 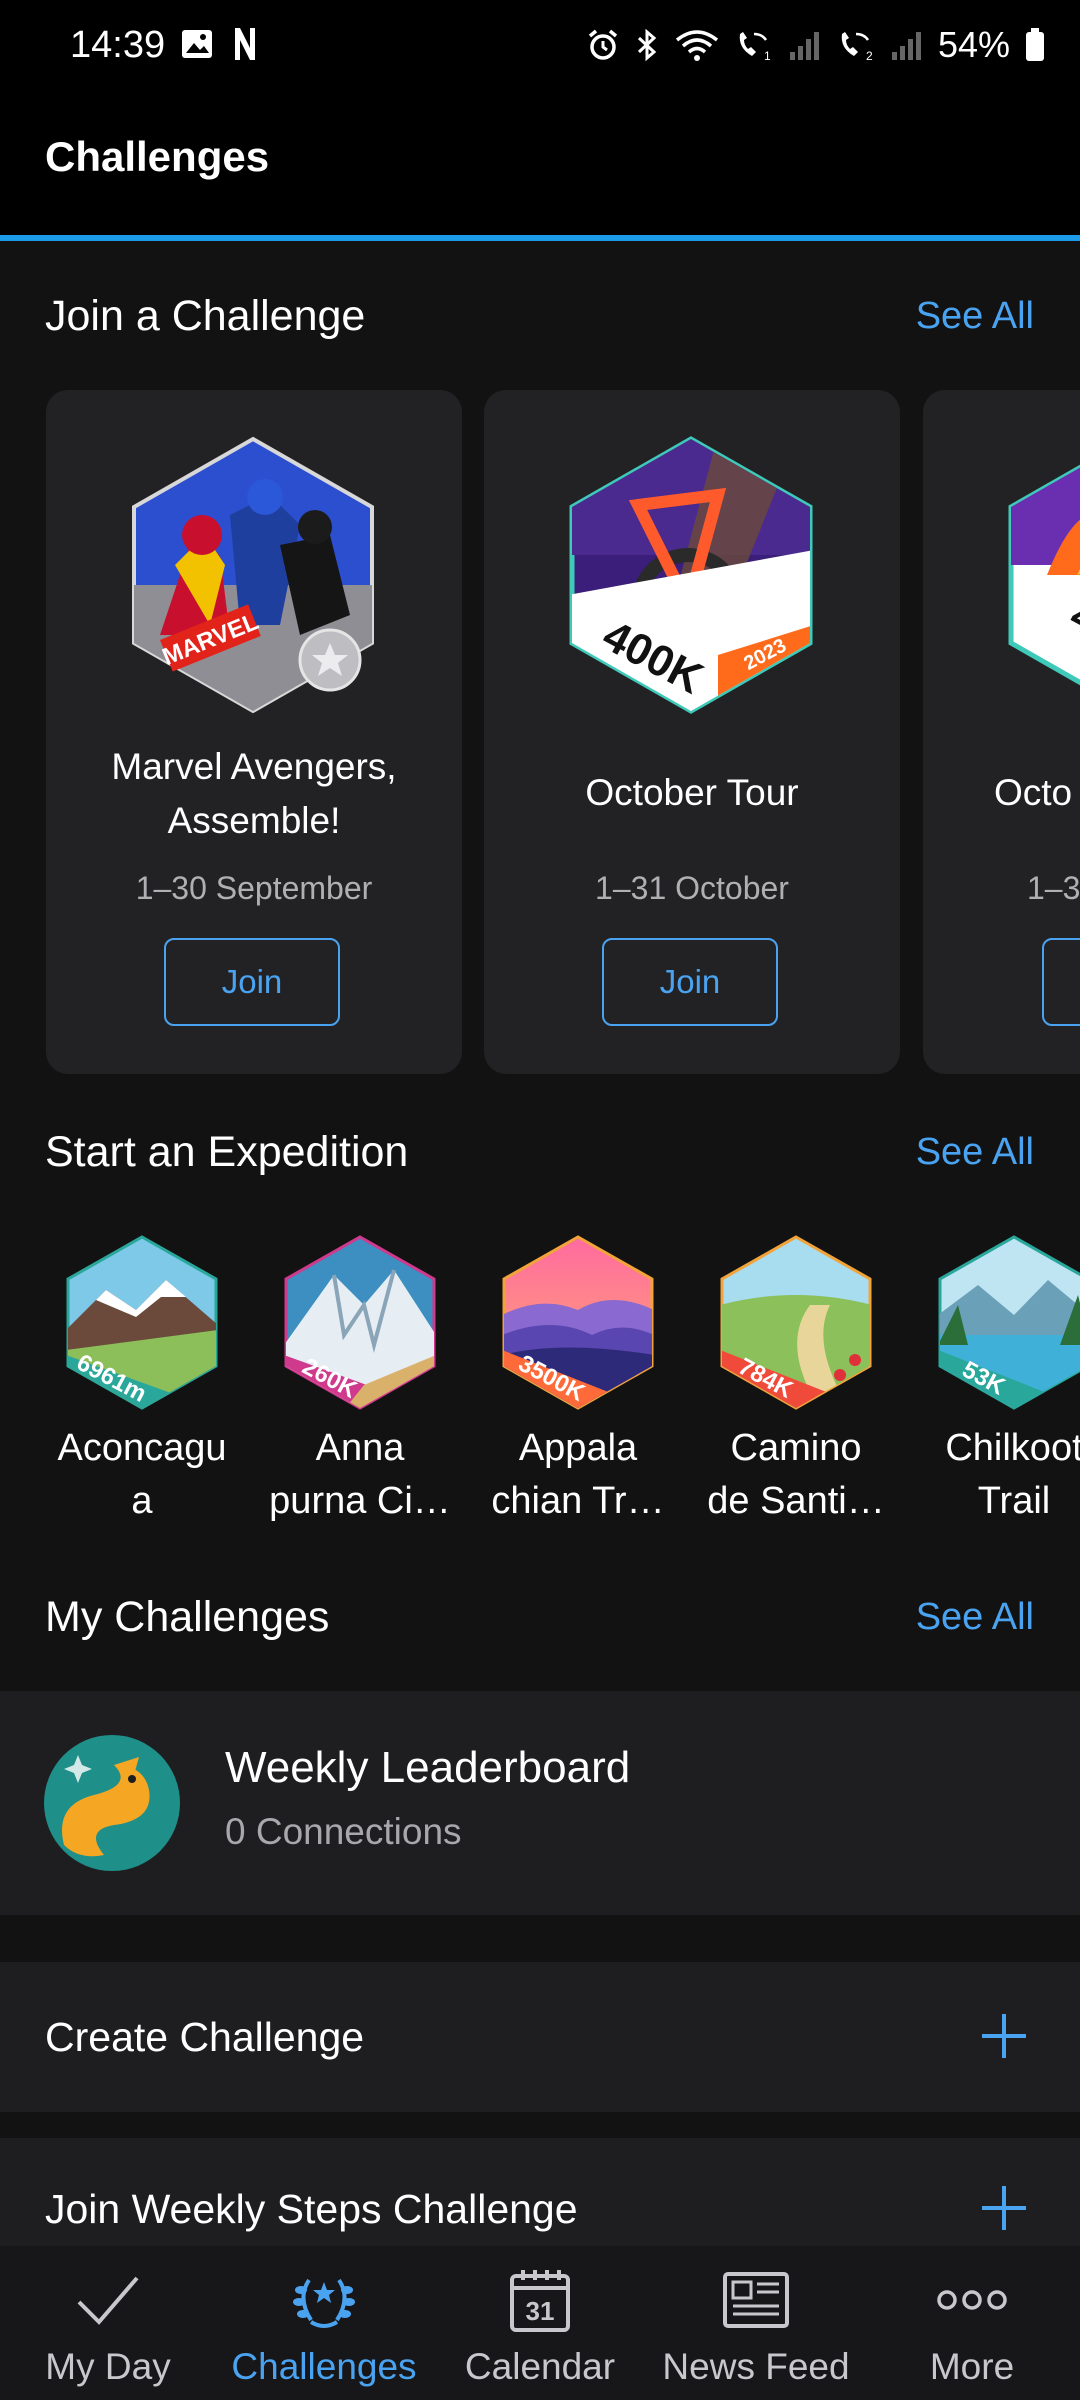 What do you see at coordinates (857, 47) in the screenshot?
I see `wifi-call-2-icon: 2` at bounding box center [857, 47].